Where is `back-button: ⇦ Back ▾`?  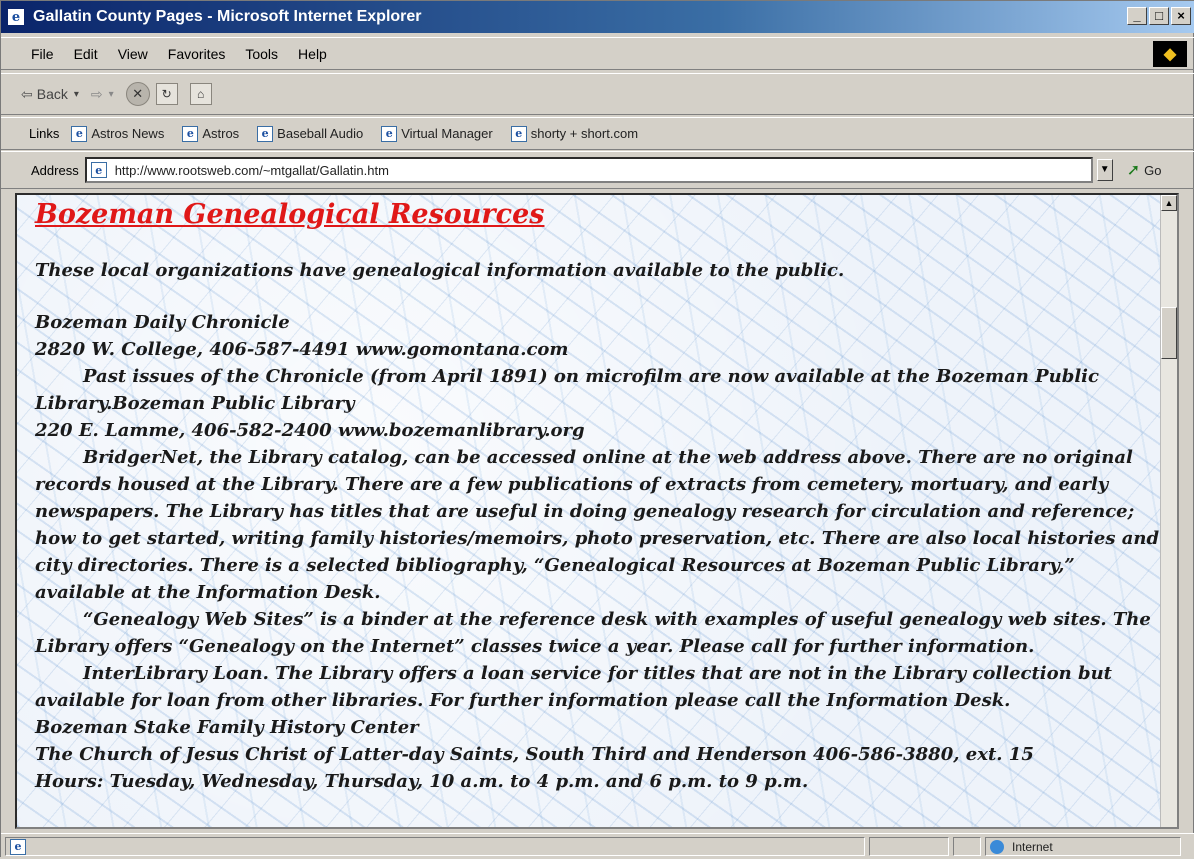
back-button: ⇦ Back ▾ is located at coordinates (50, 94).